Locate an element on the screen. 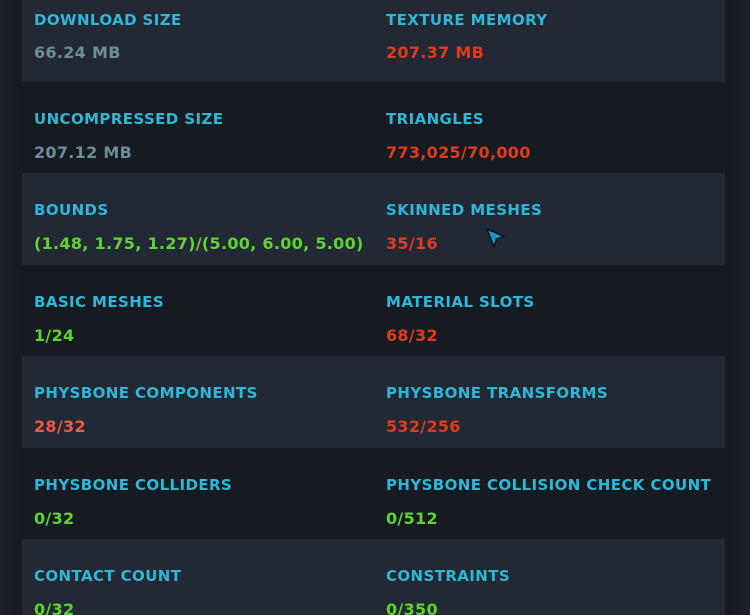  stat-value: 0/350 is located at coordinates (412, 607).